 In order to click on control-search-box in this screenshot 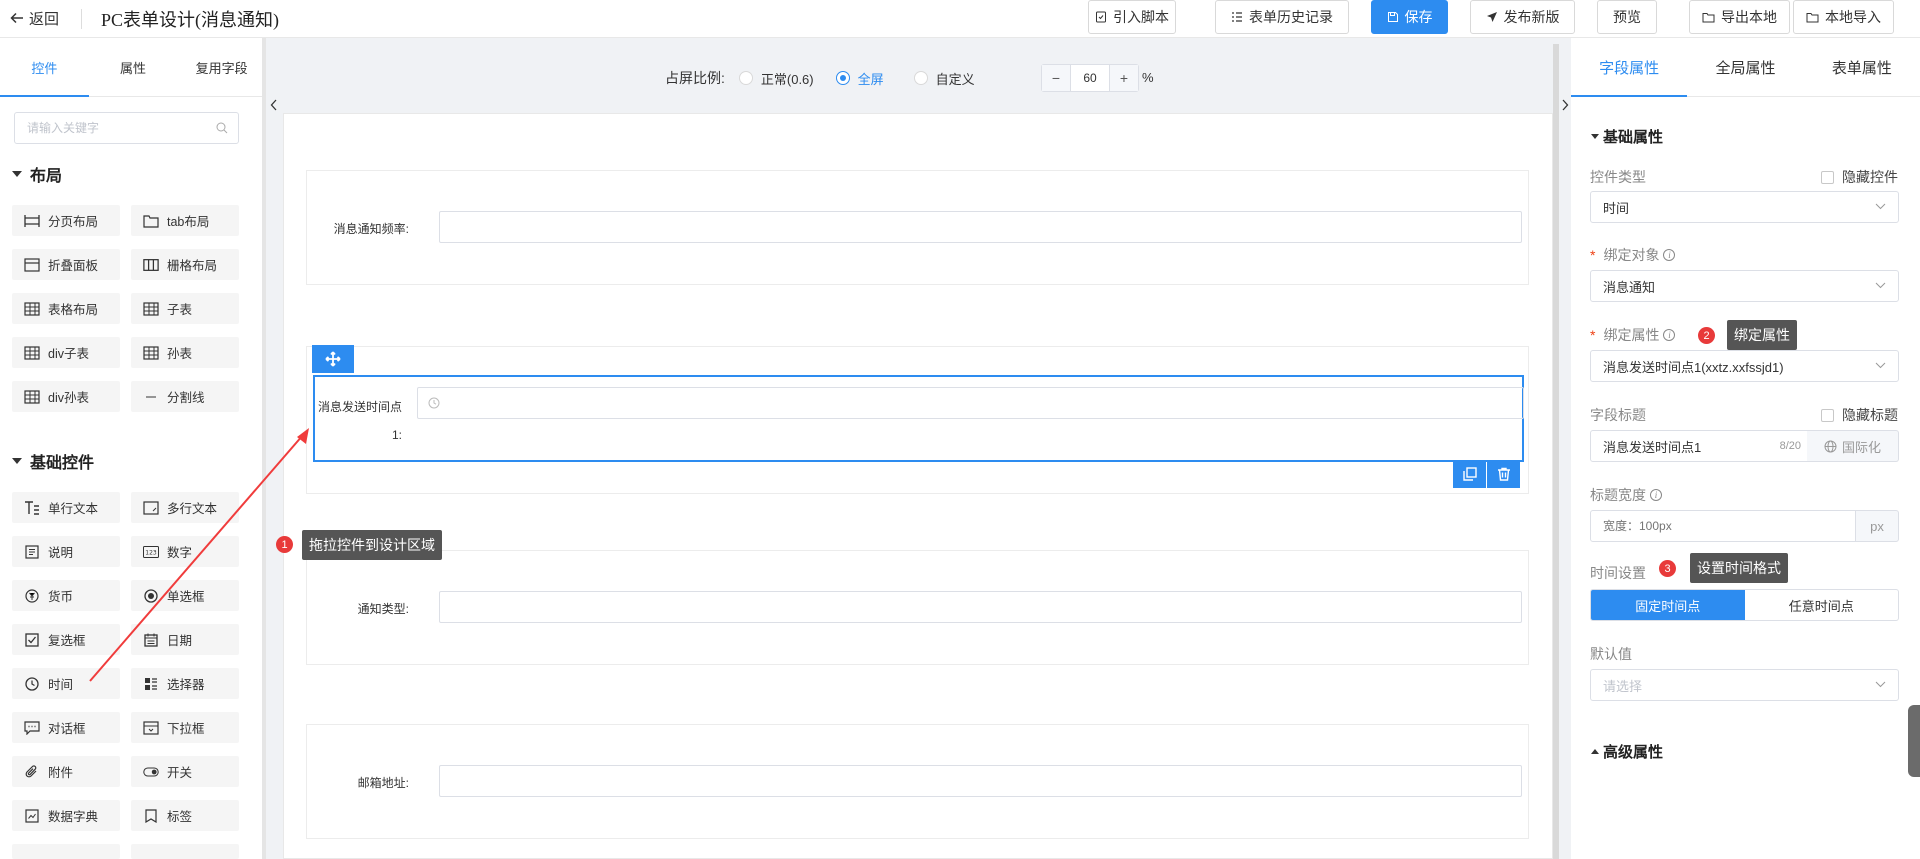, I will do `click(126, 128)`.